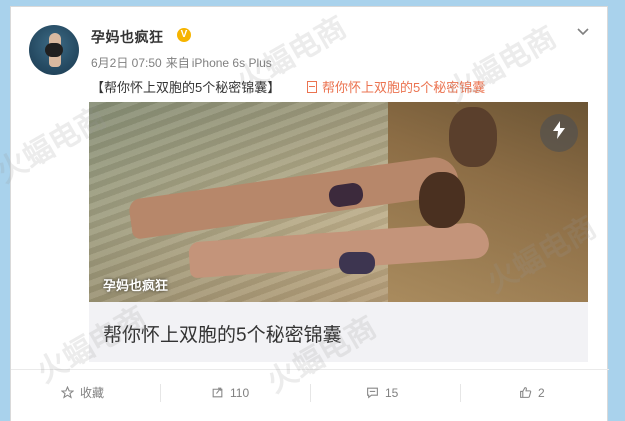 The image size is (625, 421). What do you see at coordinates (127, 37) in the screenshot?
I see `username: 孕妈也疯狂` at bounding box center [127, 37].